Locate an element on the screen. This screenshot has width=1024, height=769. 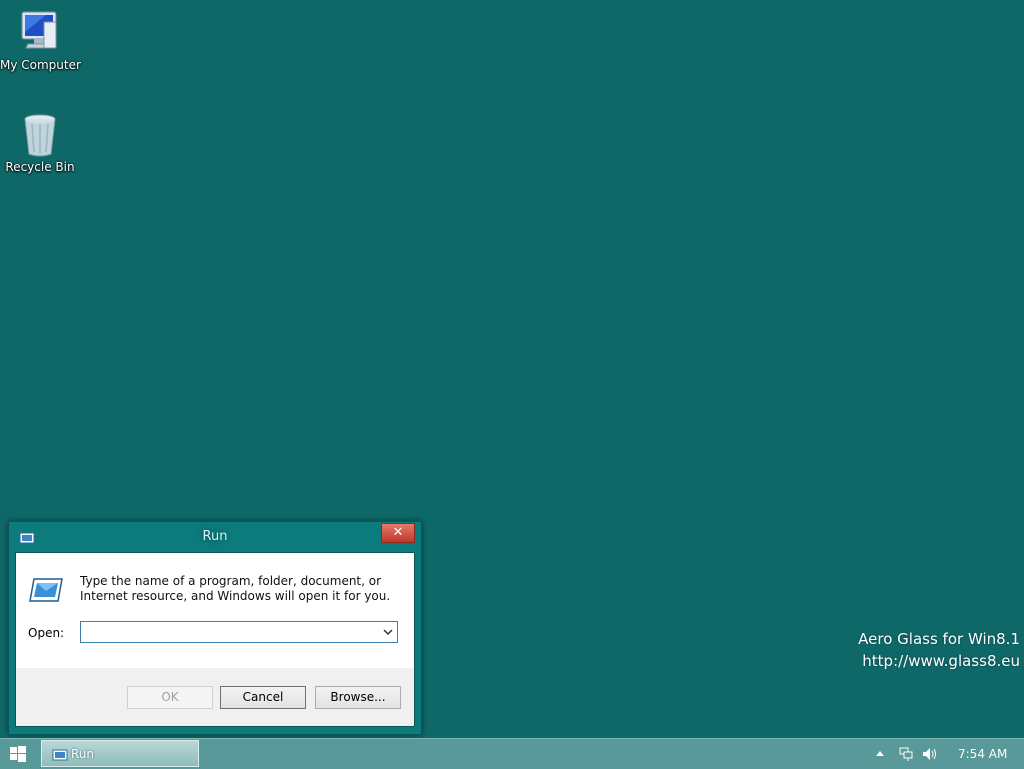
open-label-text: Open: is located at coordinates (46, 633).